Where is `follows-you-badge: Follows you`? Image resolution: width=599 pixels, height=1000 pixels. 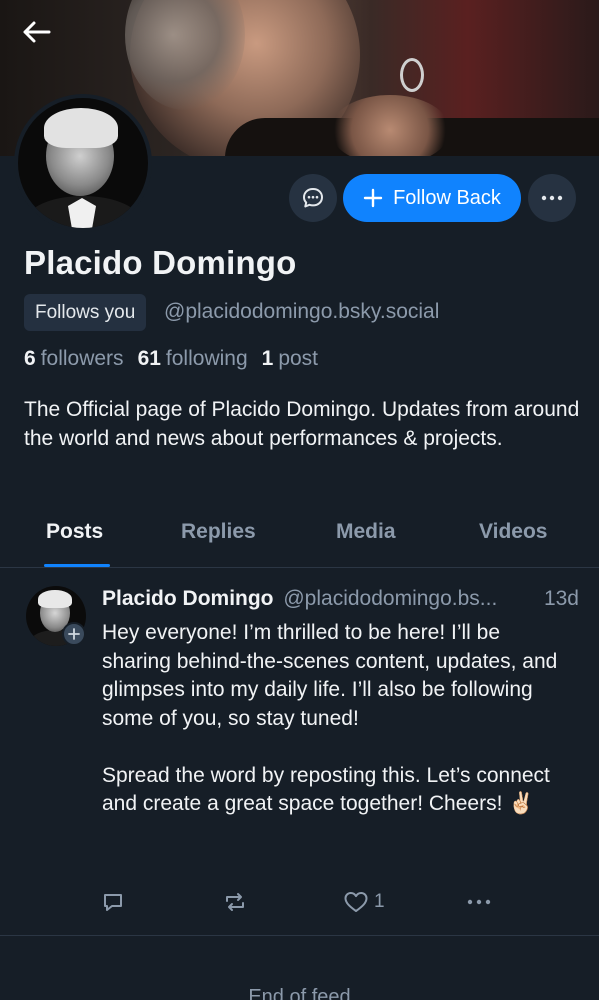 follows-you-badge: Follows you is located at coordinates (85, 312).